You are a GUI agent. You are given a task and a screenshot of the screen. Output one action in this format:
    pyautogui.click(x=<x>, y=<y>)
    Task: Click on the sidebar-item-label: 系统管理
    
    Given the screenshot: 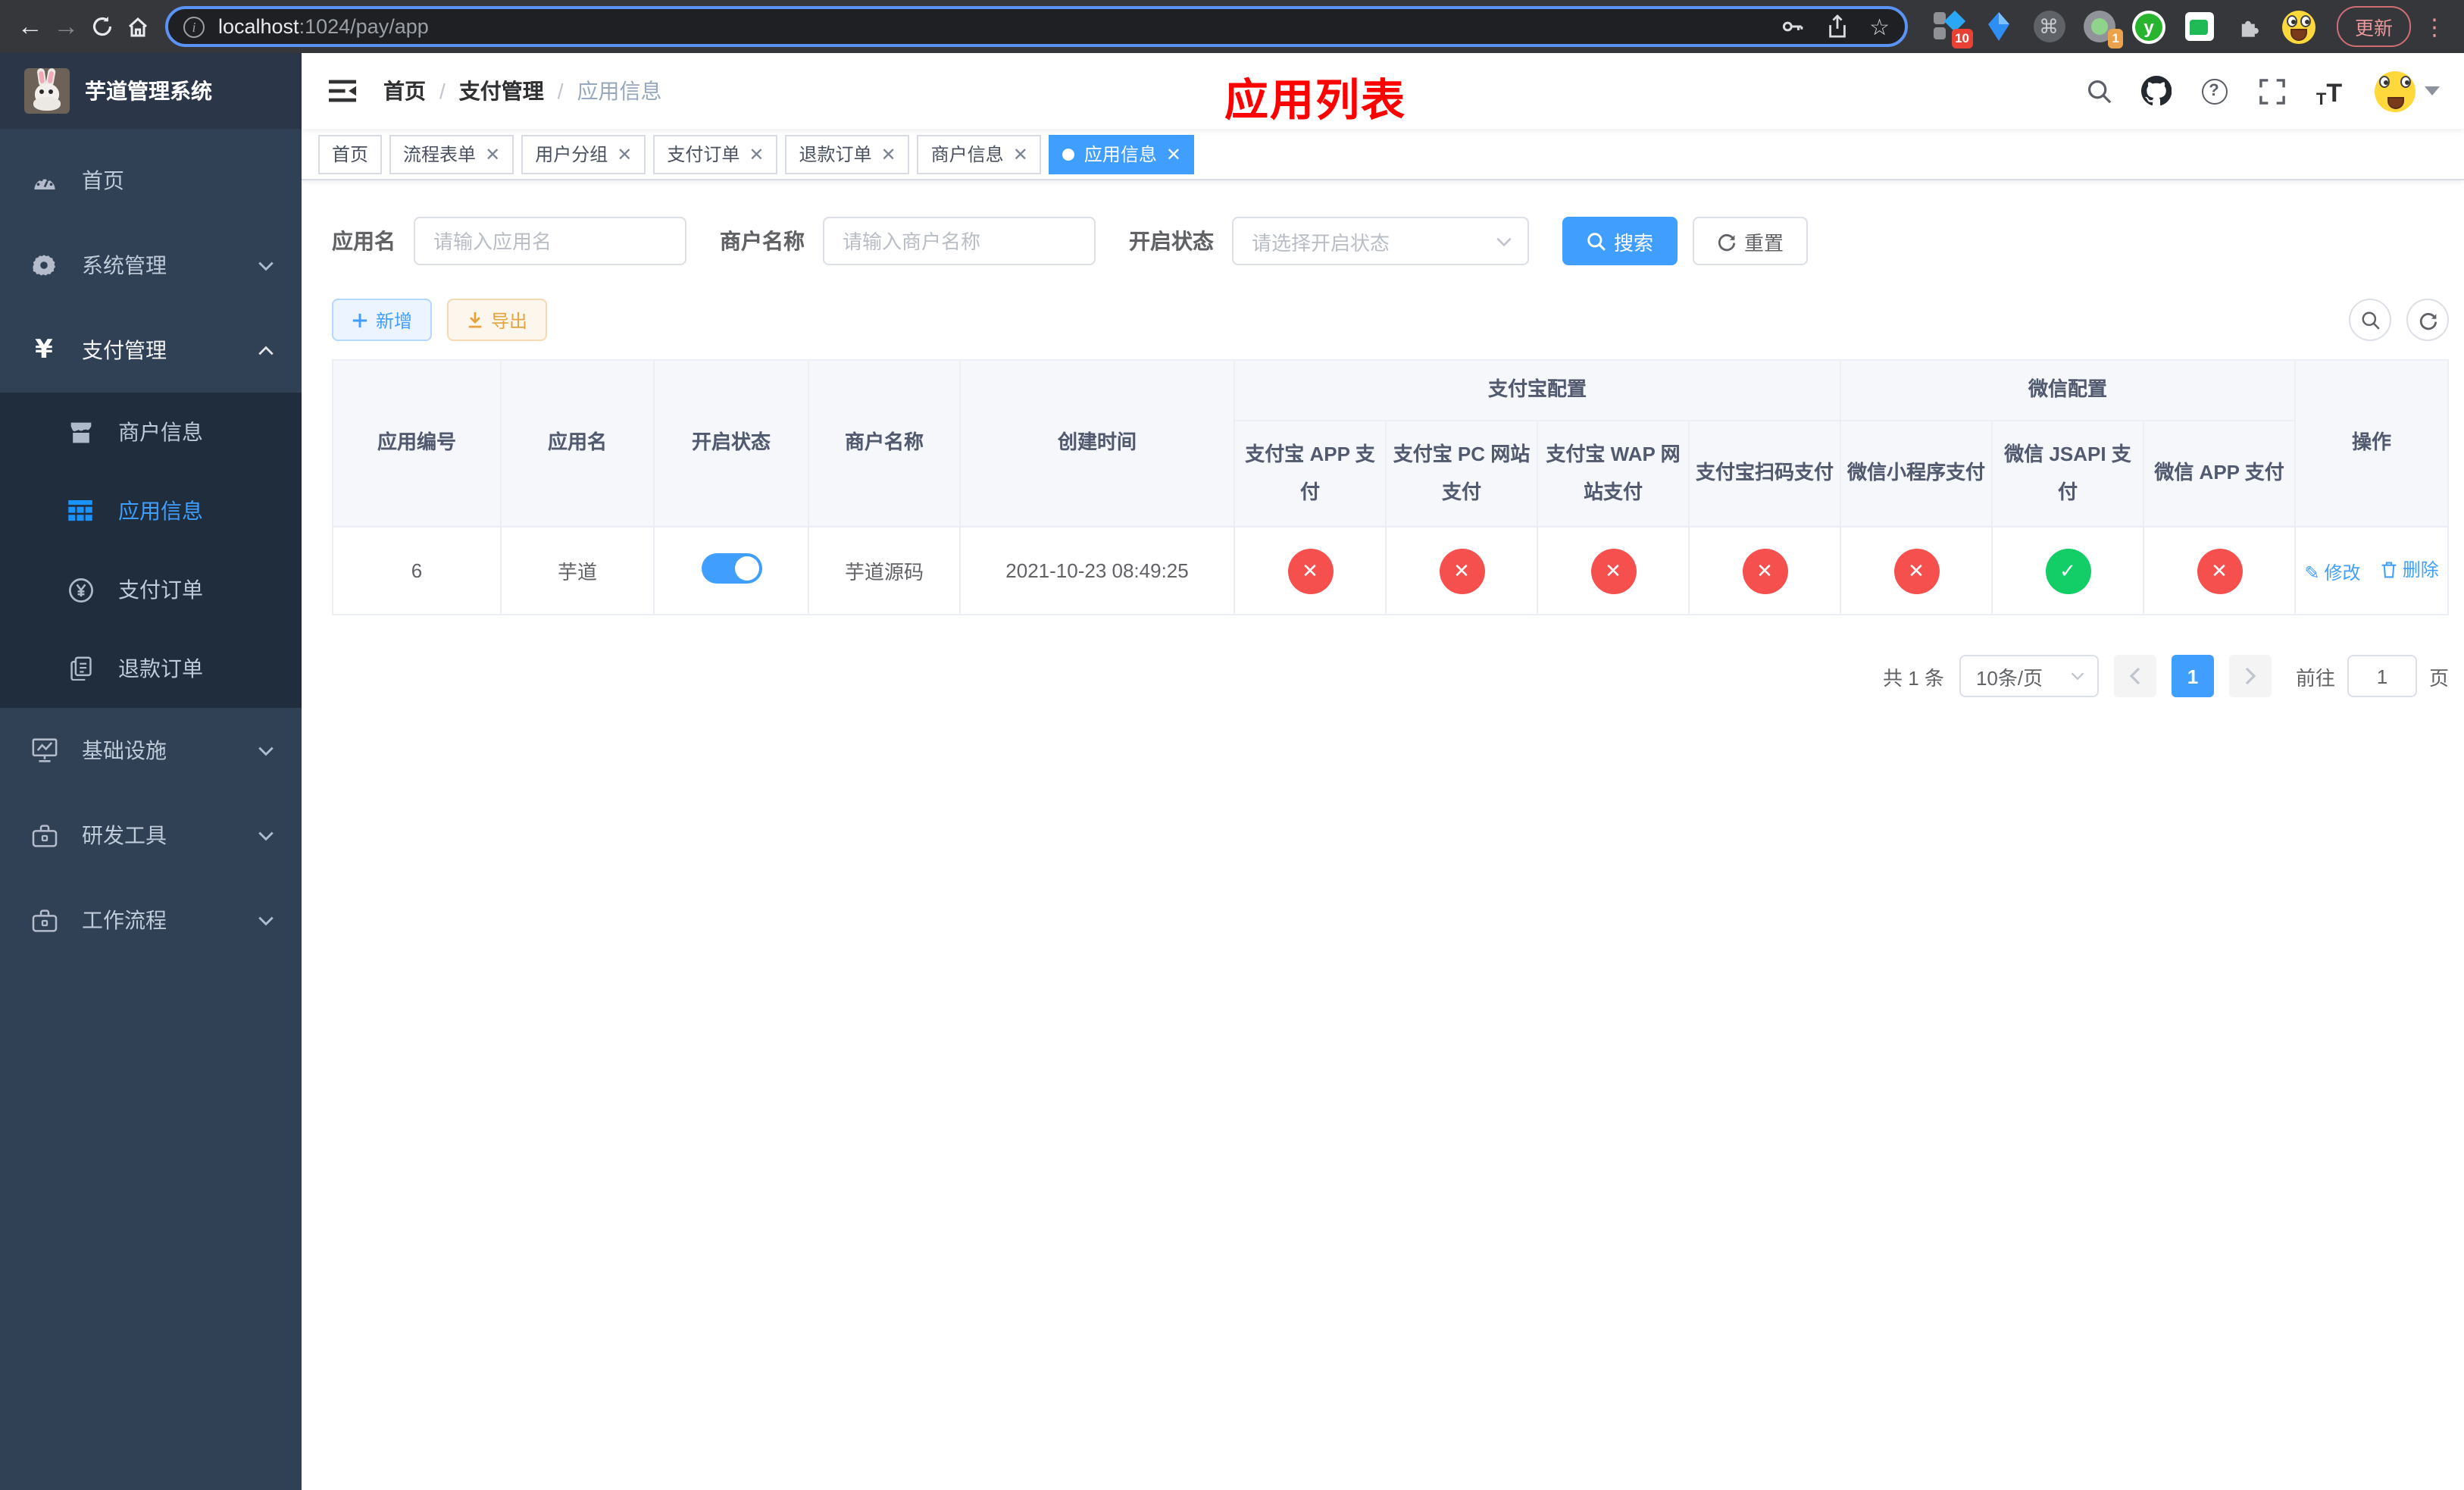 What is the action you would take?
    pyautogui.click(x=124, y=265)
    